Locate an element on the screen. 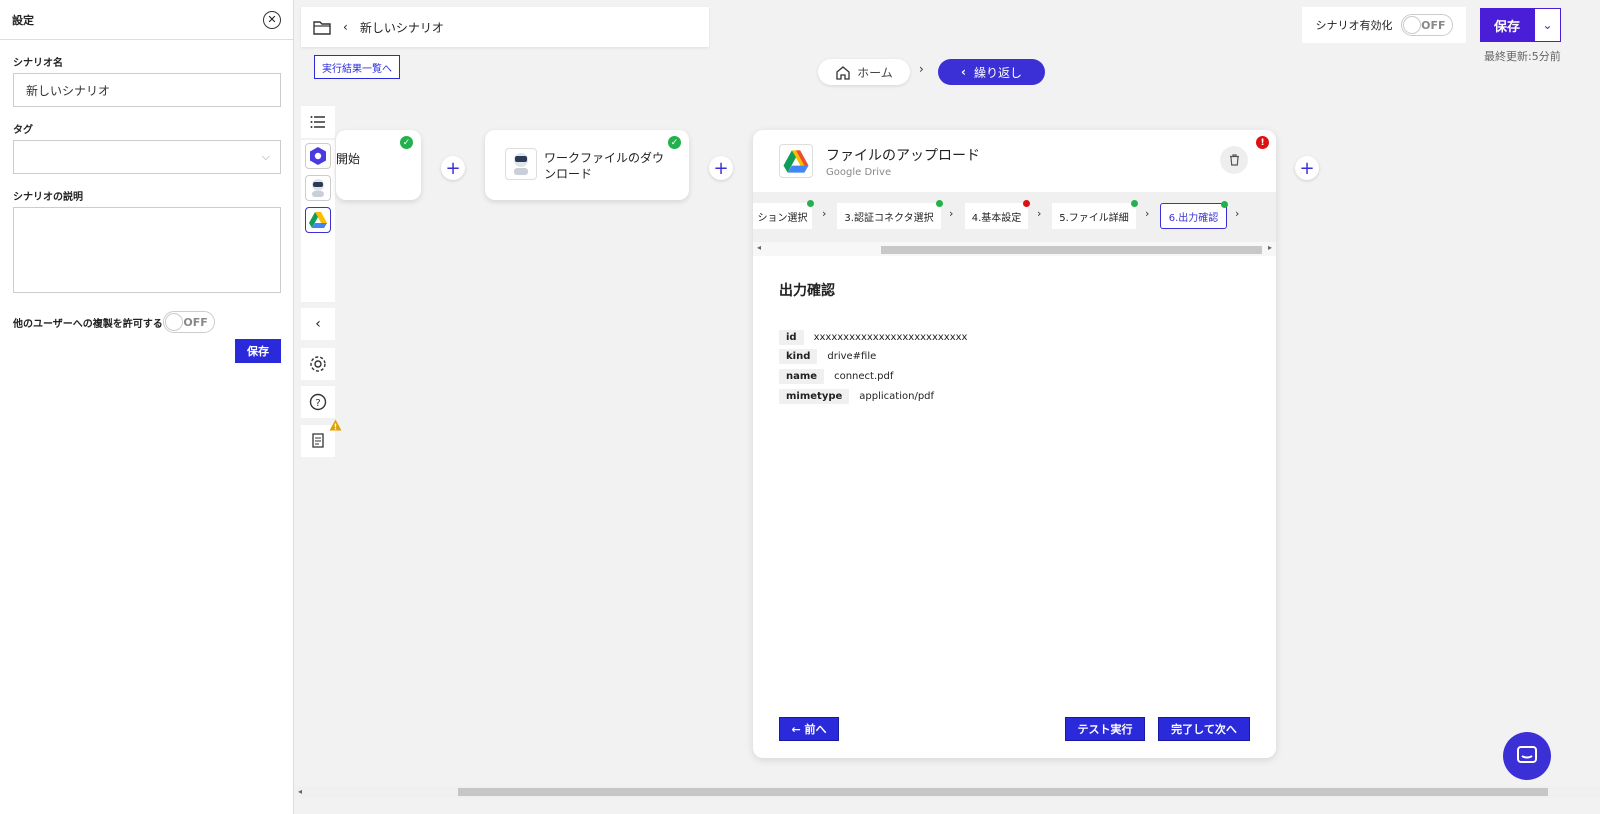  trash-icon is located at coordinates (1234, 160).